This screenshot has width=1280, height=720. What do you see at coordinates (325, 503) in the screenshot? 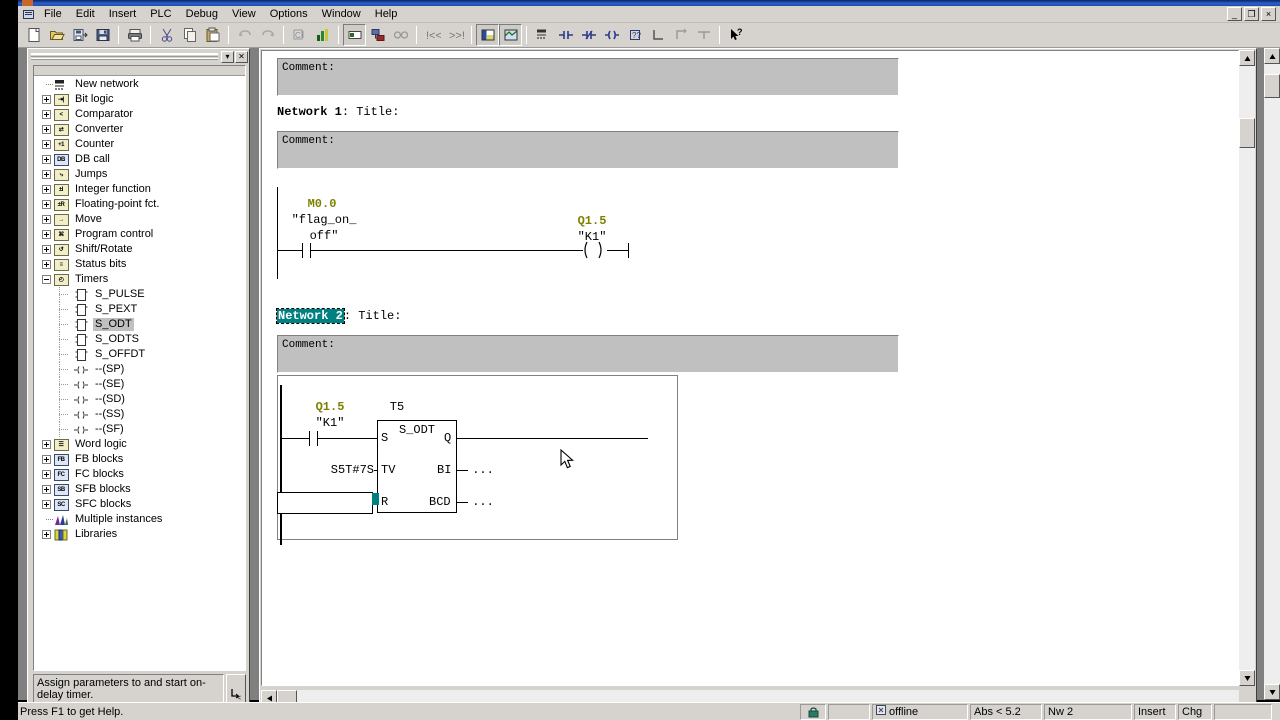
I see `reset-input-field` at bounding box center [325, 503].